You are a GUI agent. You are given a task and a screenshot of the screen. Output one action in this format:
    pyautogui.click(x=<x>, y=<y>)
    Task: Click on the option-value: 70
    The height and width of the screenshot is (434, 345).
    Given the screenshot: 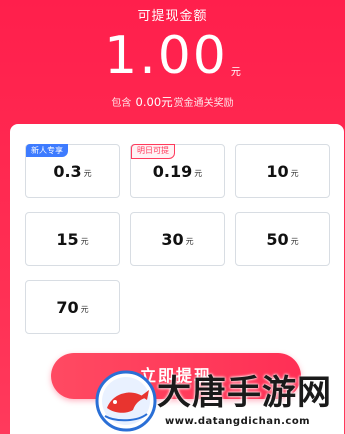 What is the action you would take?
    pyautogui.click(x=67, y=307)
    